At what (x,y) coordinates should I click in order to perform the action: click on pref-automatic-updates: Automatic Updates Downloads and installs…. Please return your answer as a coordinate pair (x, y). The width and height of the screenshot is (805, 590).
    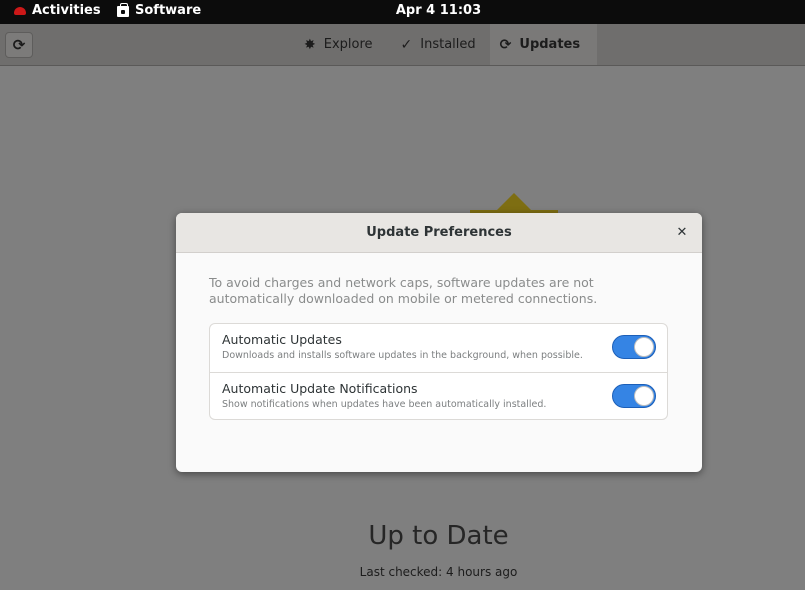
    Looking at the image, I should click on (438, 348).